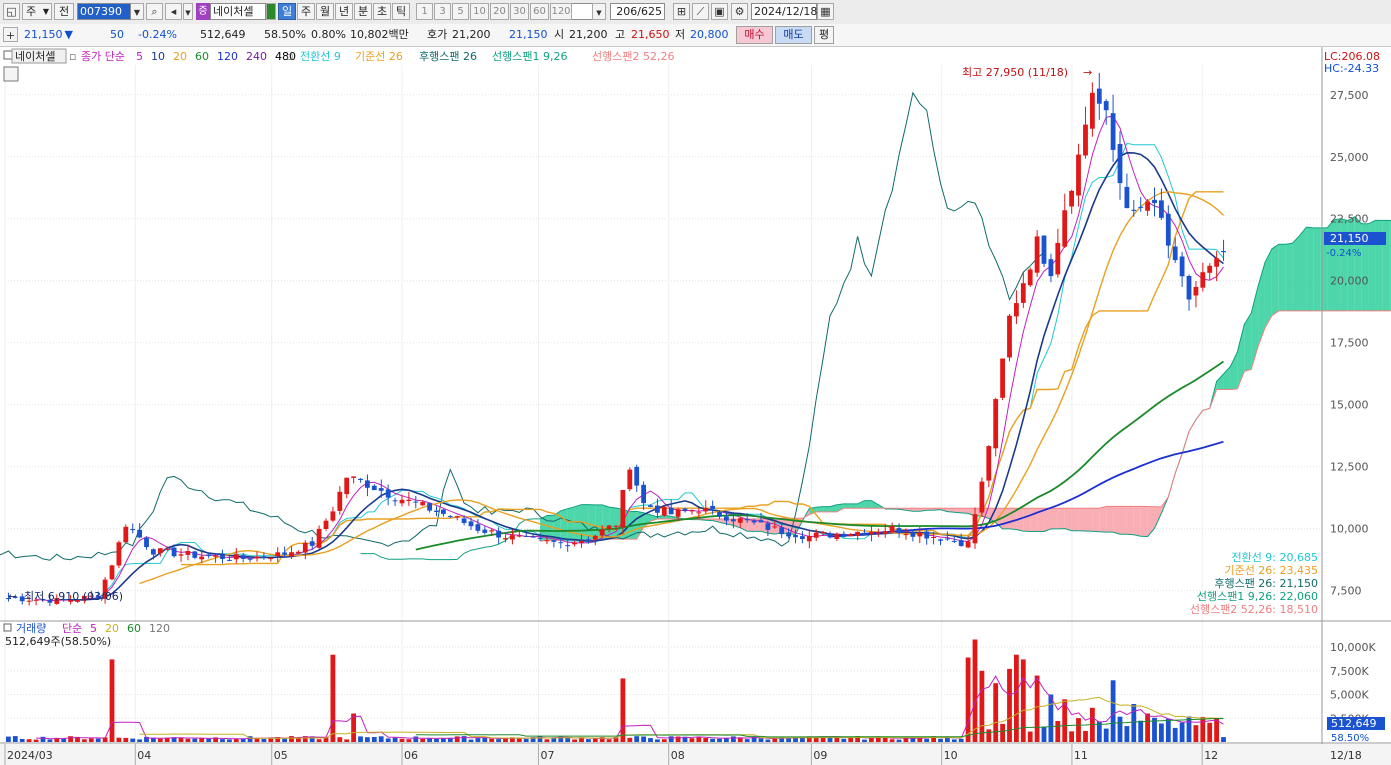  What do you see at coordinates (154, 11) in the screenshot?
I see `search-icon: ⌕` at bounding box center [154, 11].